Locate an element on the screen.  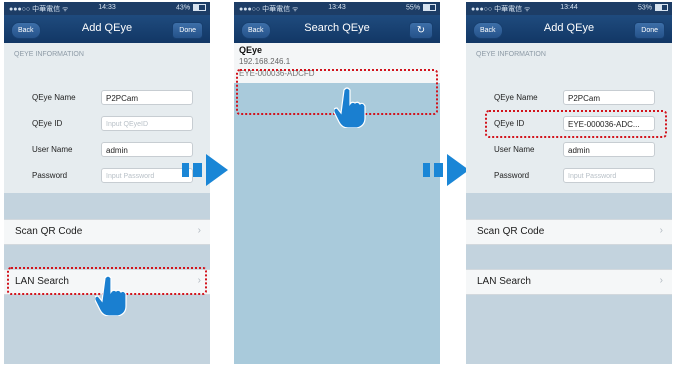
battery-percent: 53% is located at coordinates (645, 8).